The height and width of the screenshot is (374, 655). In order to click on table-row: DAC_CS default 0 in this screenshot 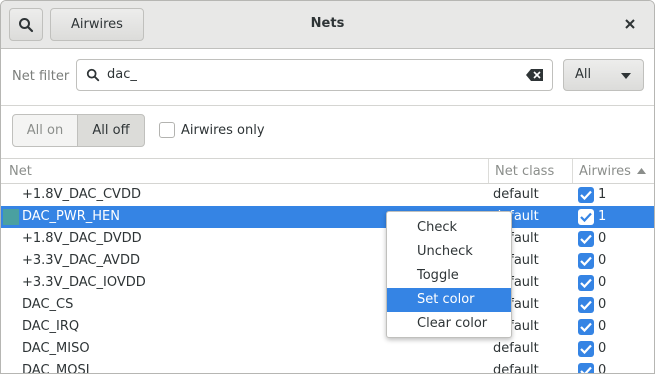, I will do `click(327, 305)`.